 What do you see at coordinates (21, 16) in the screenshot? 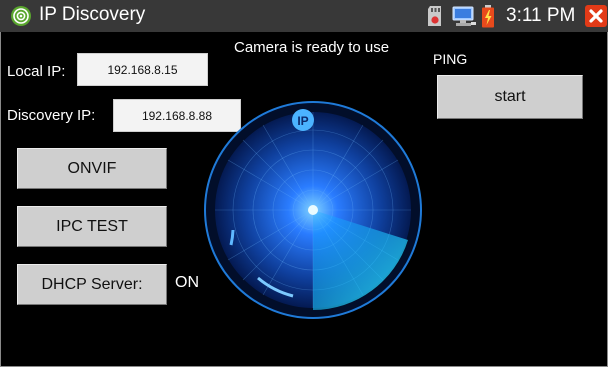
I see `ip-discovery-app-icon` at bounding box center [21, 16].